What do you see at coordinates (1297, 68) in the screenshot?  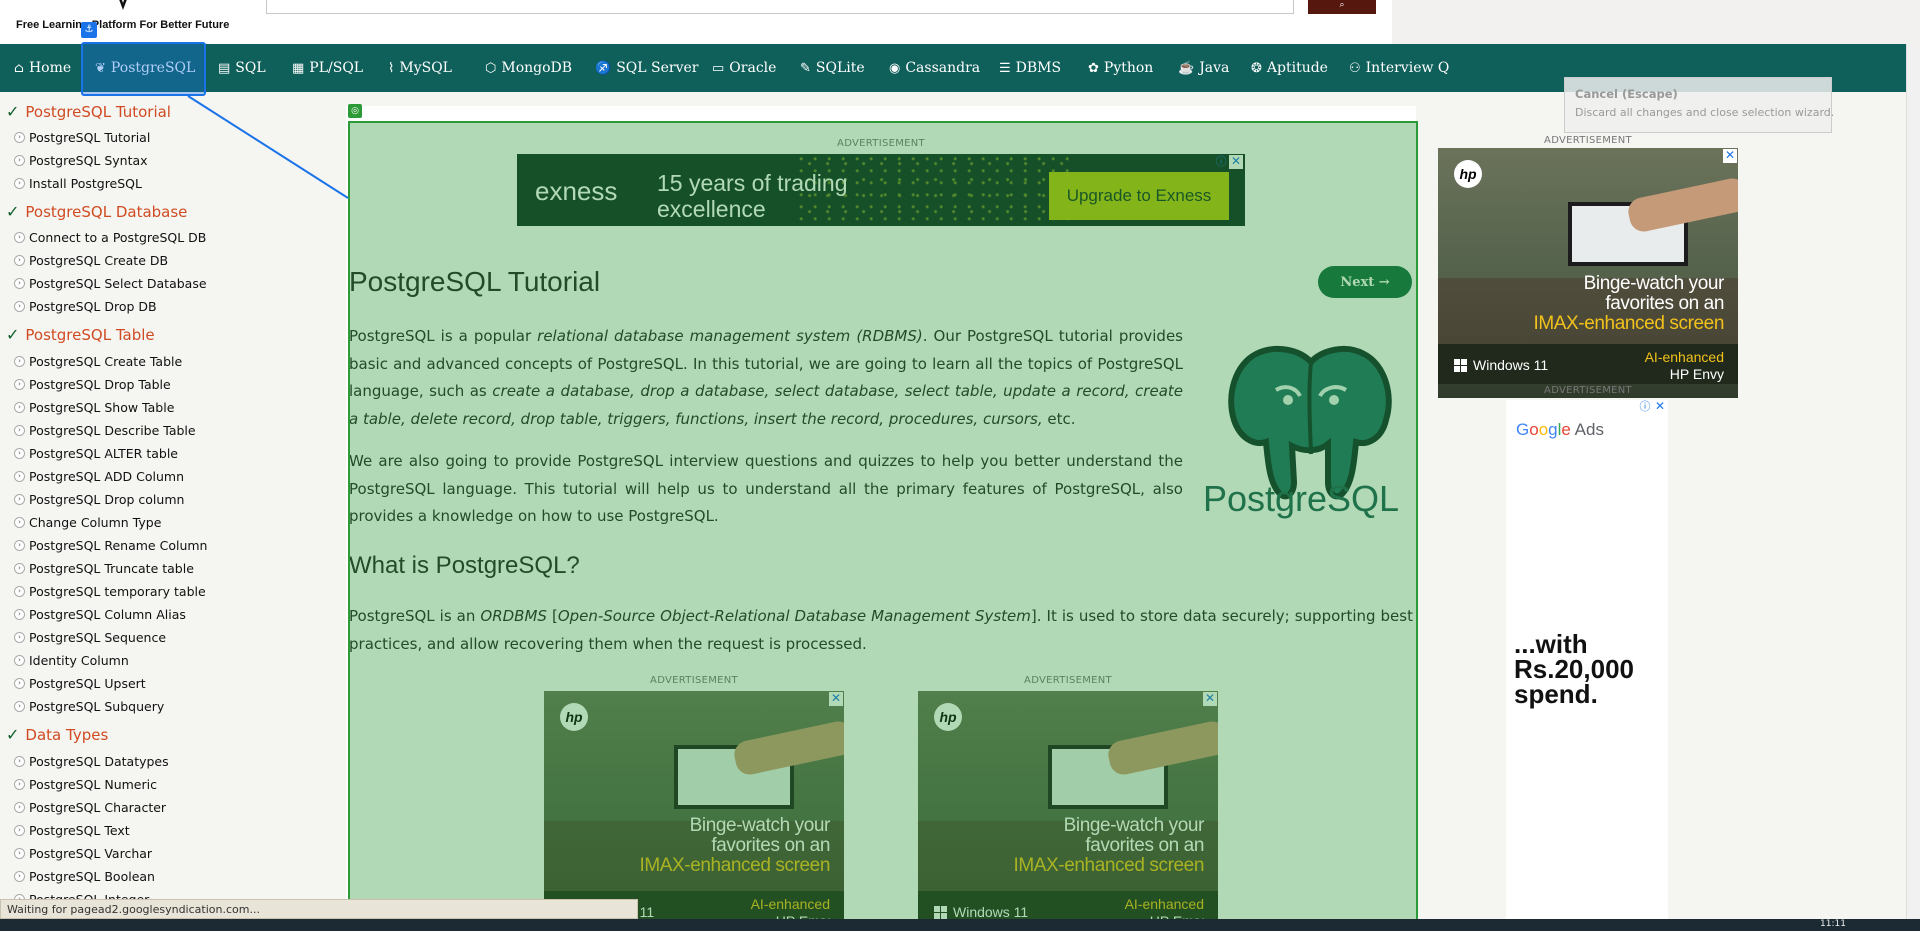 I see `nav-label: Aptitude` at bounding box center [1297, 68].